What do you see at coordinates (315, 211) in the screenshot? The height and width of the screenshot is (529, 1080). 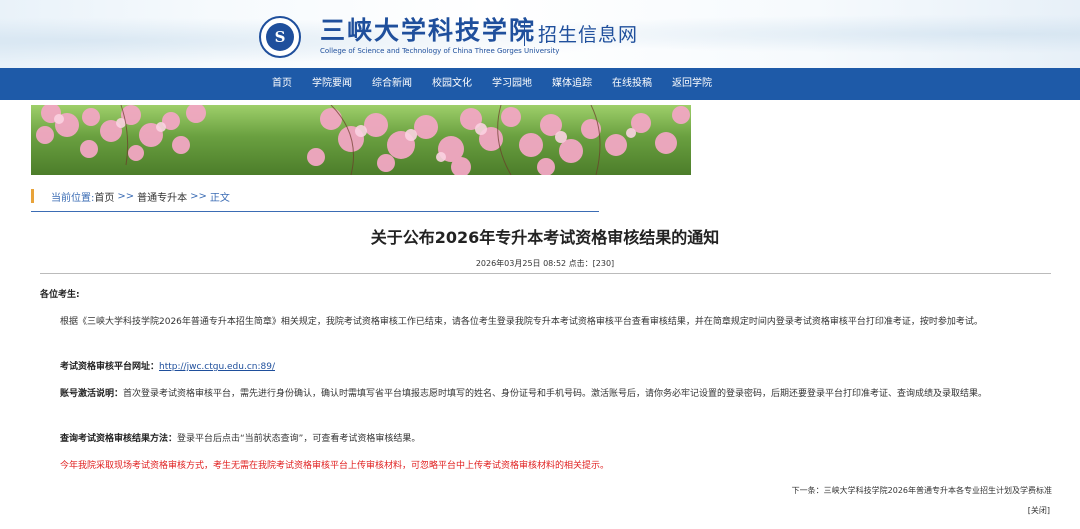 I see `breadcrumb-underline` at bounding box center [315, 211].